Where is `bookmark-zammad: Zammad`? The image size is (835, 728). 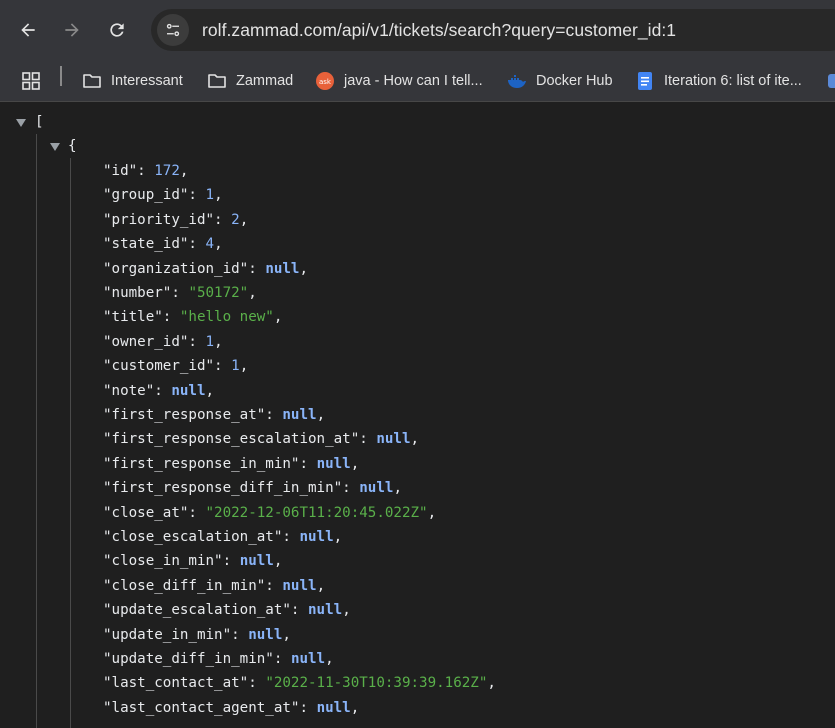
bookmark-zammad: Zammad is located at coordinates (250, 81).